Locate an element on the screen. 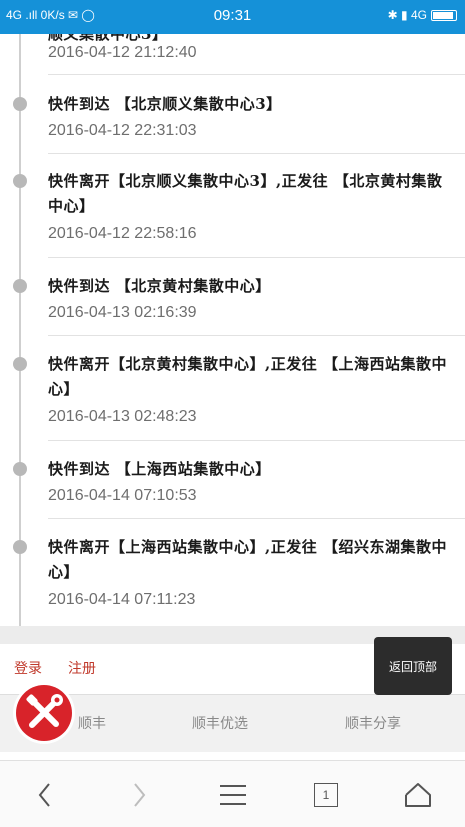  timeline-time: 2016-04-12 21:12:40 is located at coordinates (122, 52).